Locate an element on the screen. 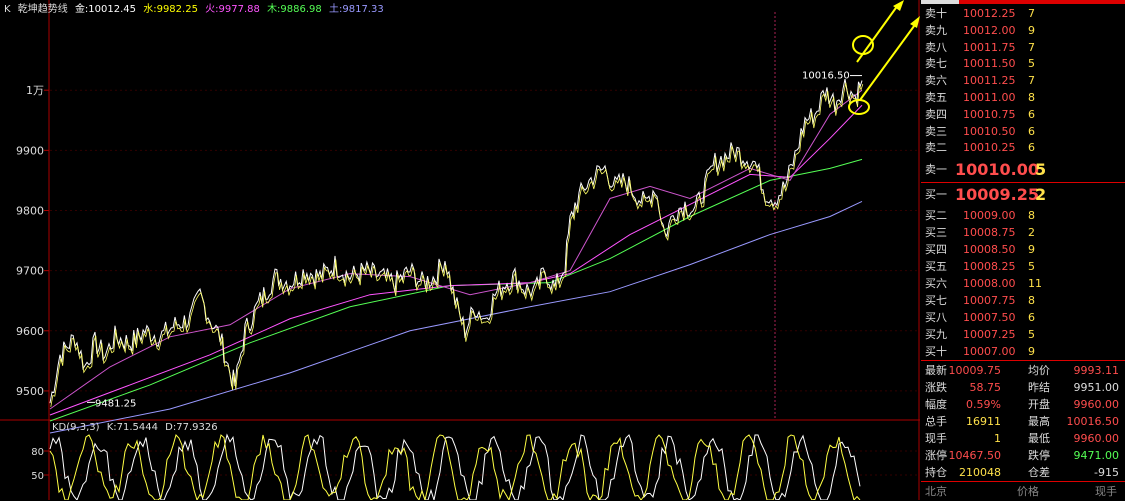  sell-row: 卖九 10012.00 9 is located at coordinates (1023, 30).